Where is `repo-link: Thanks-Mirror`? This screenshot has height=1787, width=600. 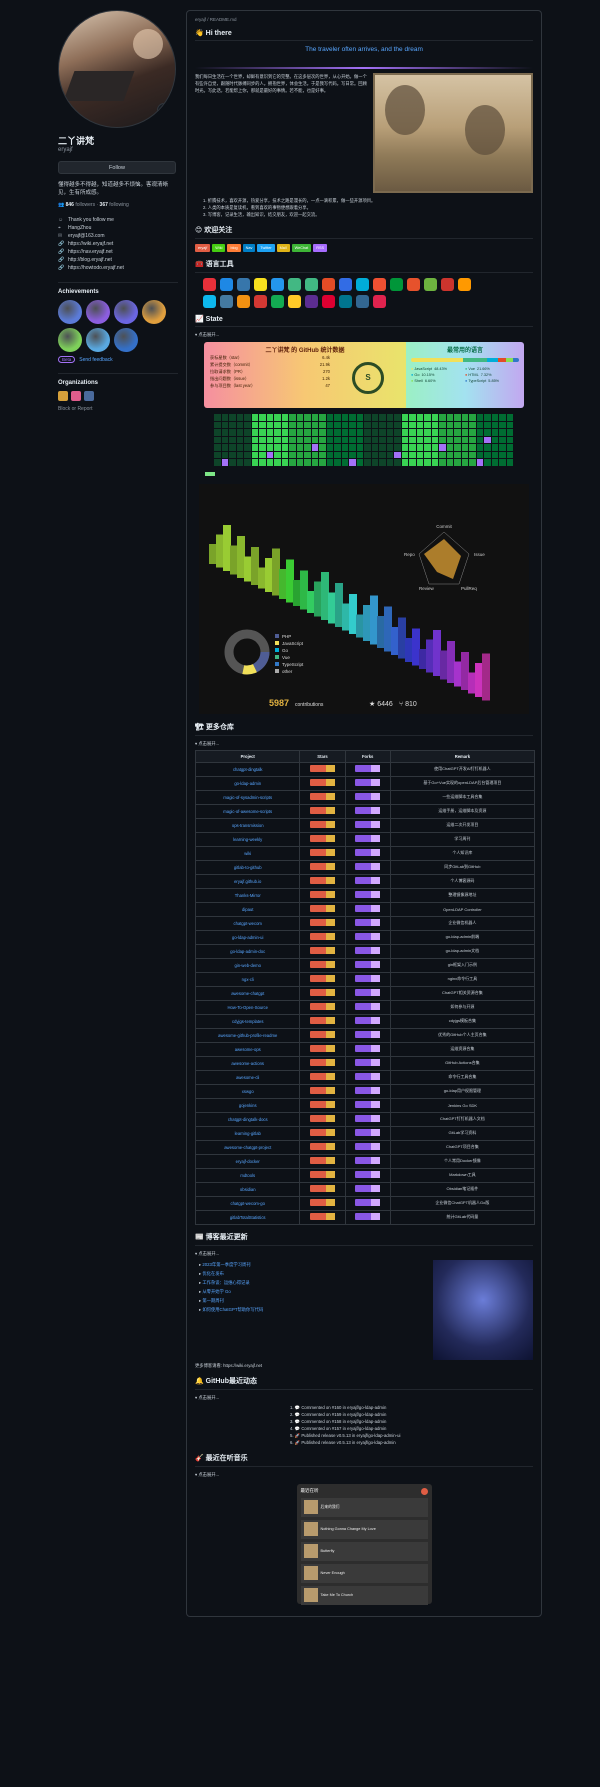
repo-link: Thanks-Mirror is located at coordinates (248, 895).